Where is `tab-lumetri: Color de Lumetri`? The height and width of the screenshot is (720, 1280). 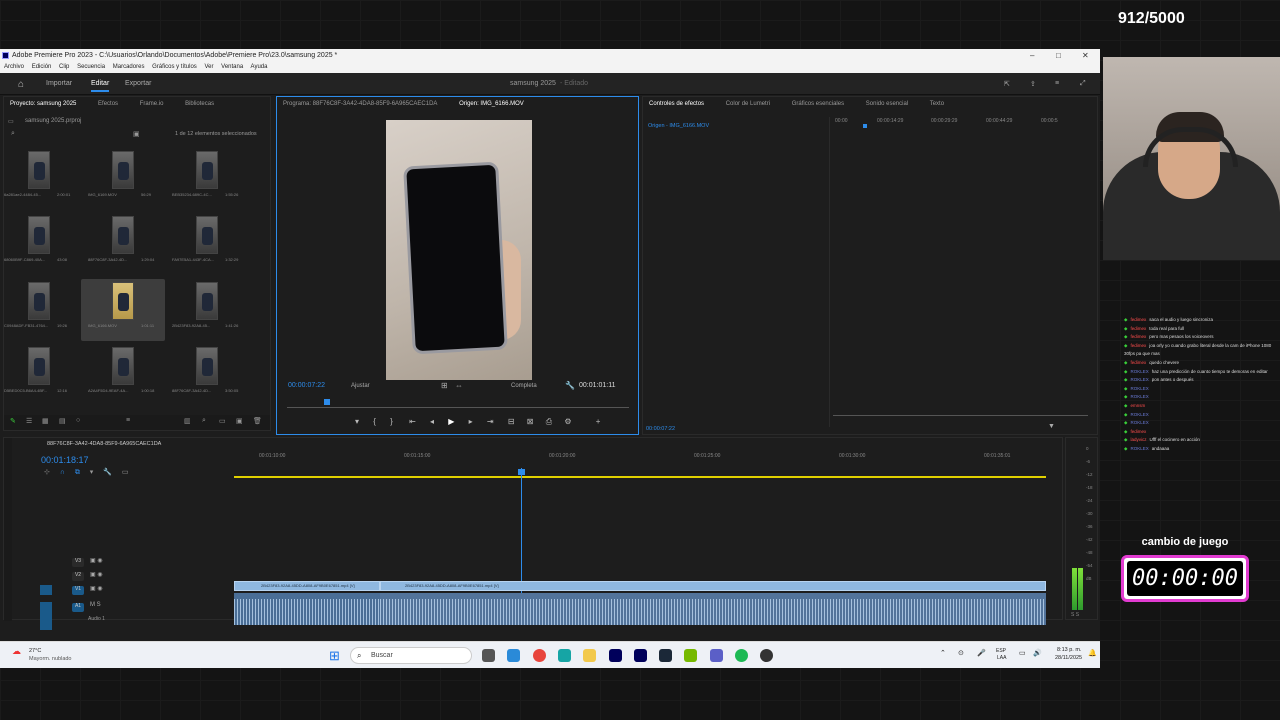 tab-lumetri: Color de Lumetri is located at coordinates (748, 104).